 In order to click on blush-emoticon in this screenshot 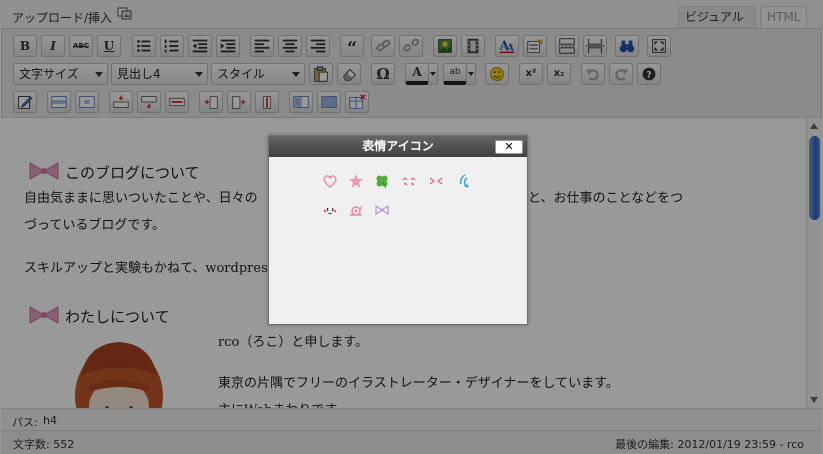, I will do `click(409, 181)`.